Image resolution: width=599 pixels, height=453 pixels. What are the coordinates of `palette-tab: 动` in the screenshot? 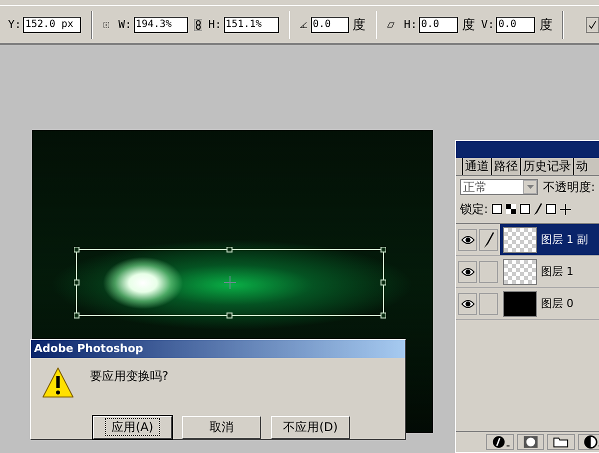 It's located at (581, 166).